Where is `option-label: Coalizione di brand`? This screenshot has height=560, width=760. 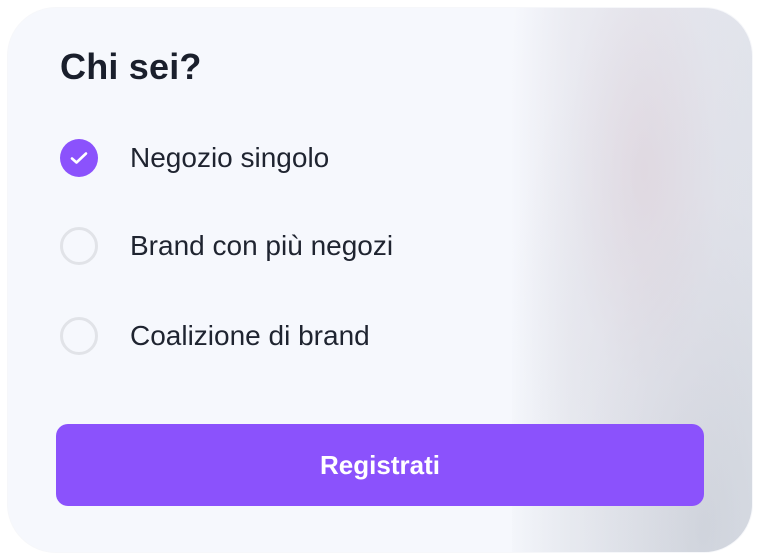 option-label: Coalizione di brand is located at coordinates (250, 335).